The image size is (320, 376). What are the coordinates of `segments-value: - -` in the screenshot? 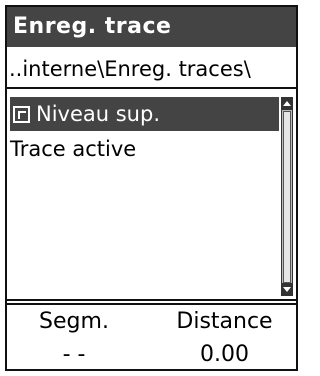 It's located at (74, 354).